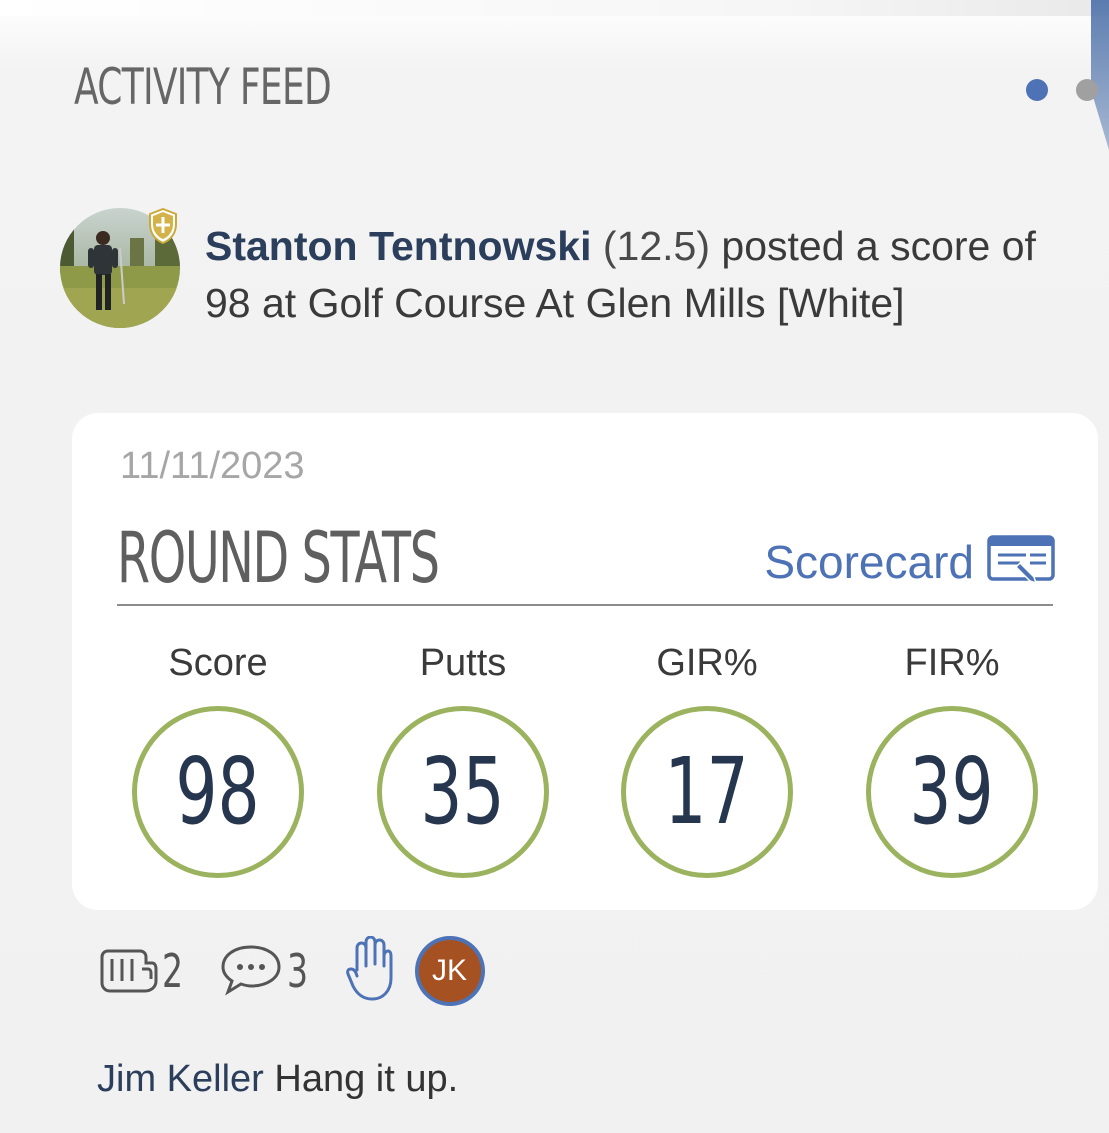 This screenshot has width=1109, height=1133. I want to click on stat-fir: FIR% 39, so click(952, 758).